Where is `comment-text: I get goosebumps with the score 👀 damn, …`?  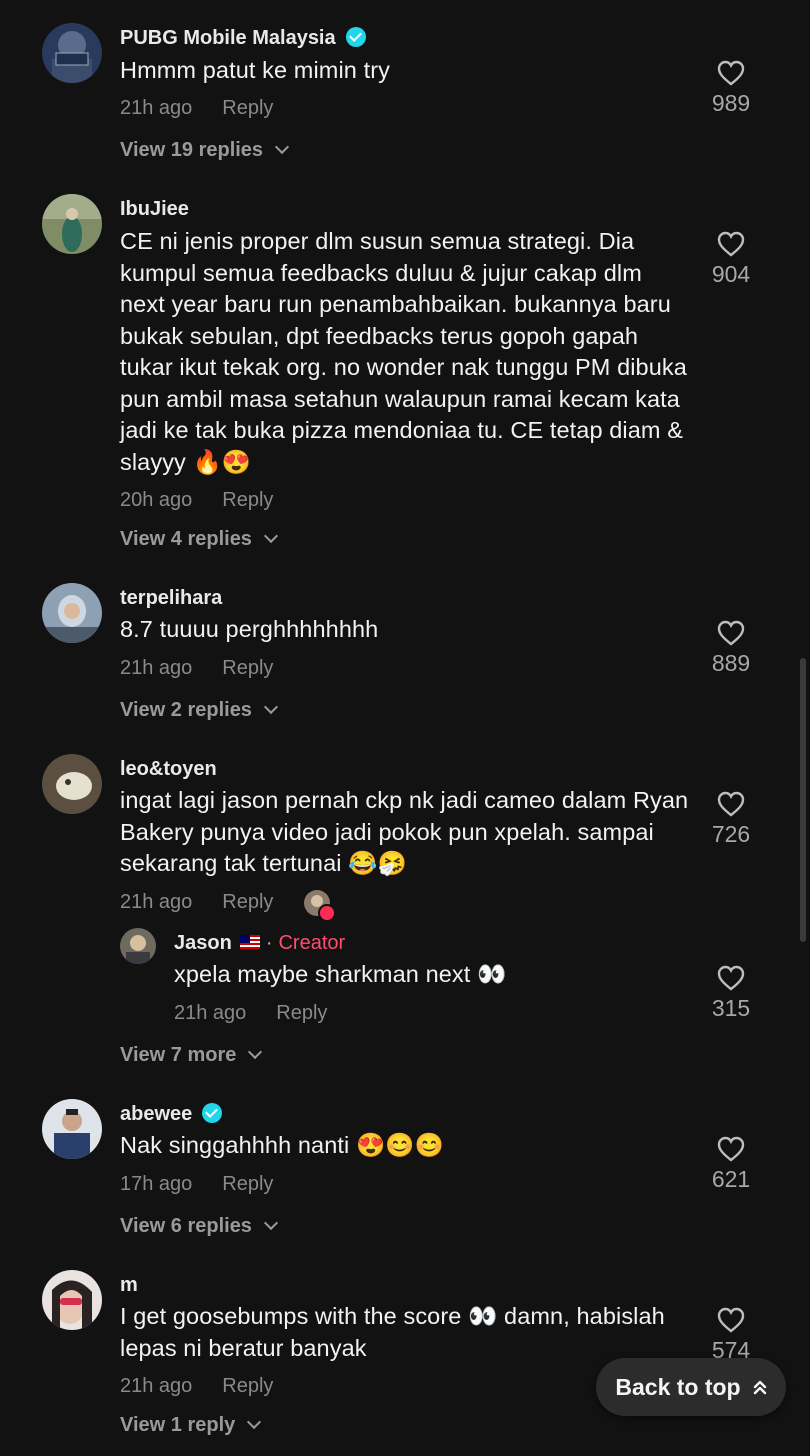 comment-text: I get goosebumps with the score 👀 damn, … is located at coordinates (392, 1332).